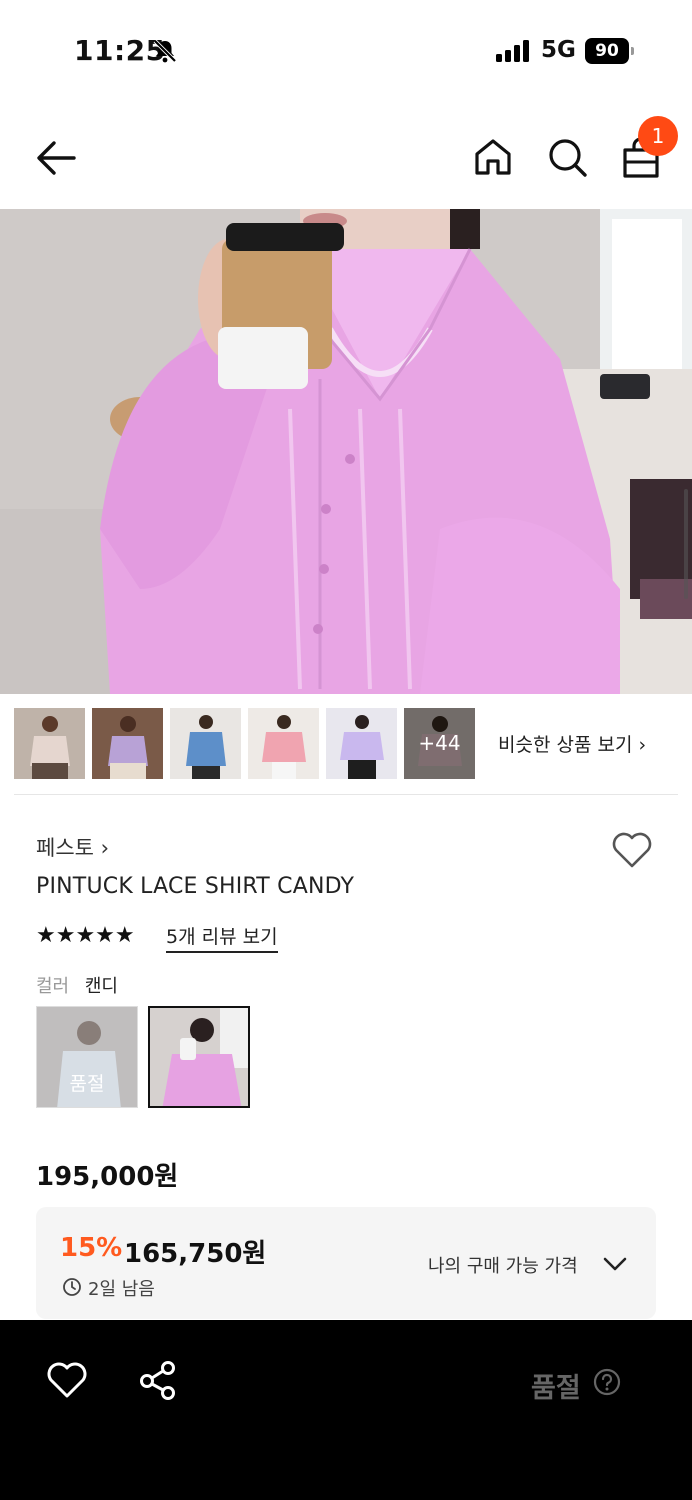  What do you see at coordinates (572, 743) in the screenshot?
I see `similar-products-link: 비슷한 상품 보기 ›` at bounding box center [572, 743].